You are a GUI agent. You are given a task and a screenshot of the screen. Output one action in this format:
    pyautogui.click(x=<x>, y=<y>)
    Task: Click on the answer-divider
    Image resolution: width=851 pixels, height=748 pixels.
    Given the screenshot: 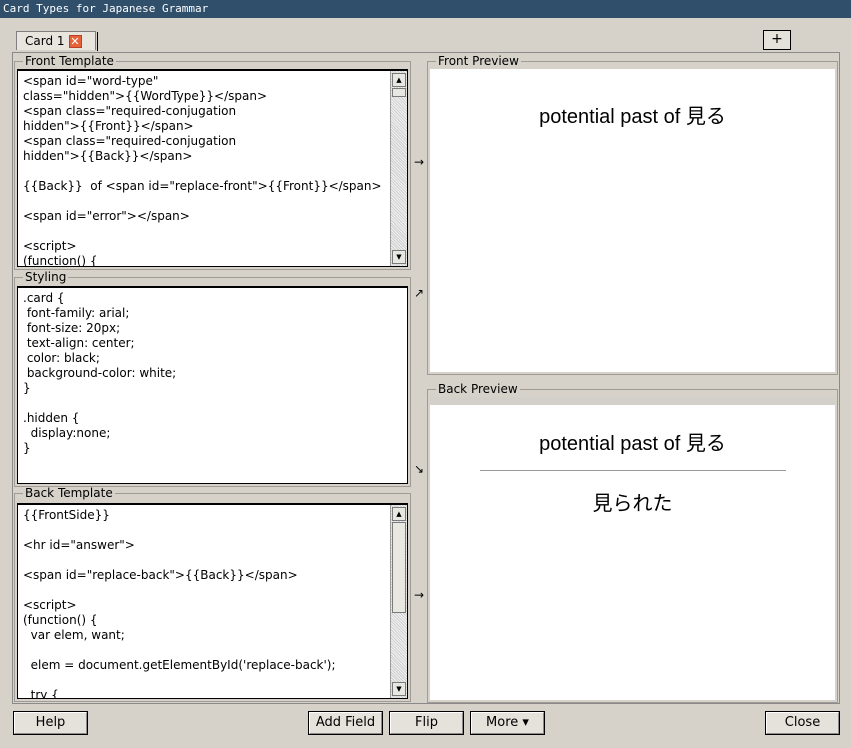 What is the action you would take?
    pyautogui.click(x=632, y=470)
    